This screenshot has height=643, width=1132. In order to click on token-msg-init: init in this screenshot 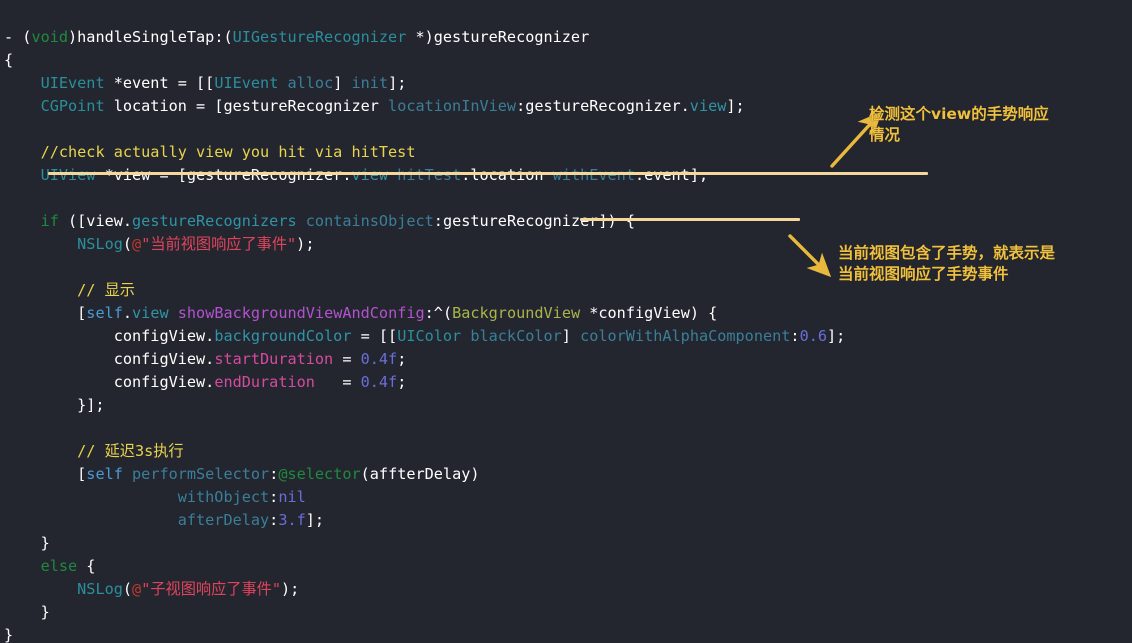, I will do `click(370, 83)`.